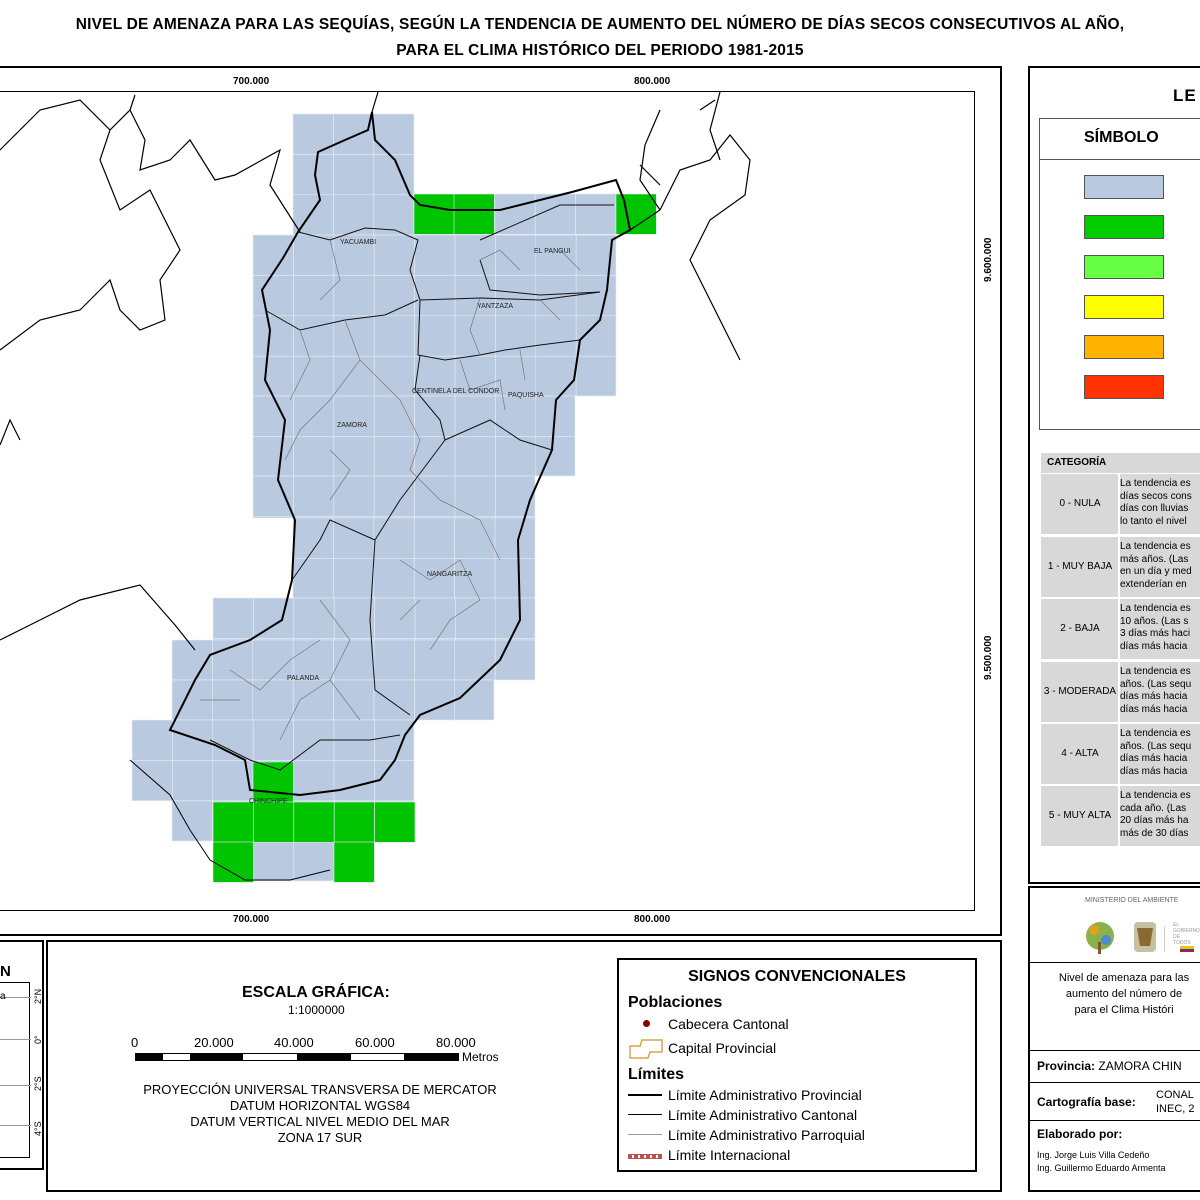 The width and height of the screenshot is (1200, 1200). What do you see at coordinates (352, 425) in the screenshot?
I see `town-label: ZAMORA` at bounding box center [352, 425].